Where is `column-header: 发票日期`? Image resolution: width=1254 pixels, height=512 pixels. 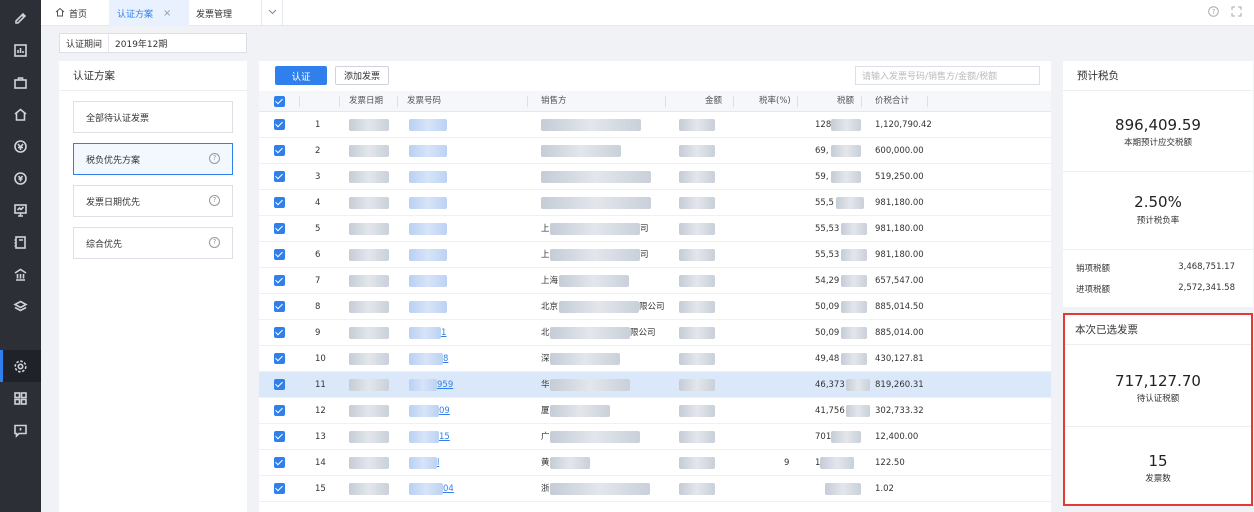
column-header: 发票日期 is located at coordinates (366, 101).